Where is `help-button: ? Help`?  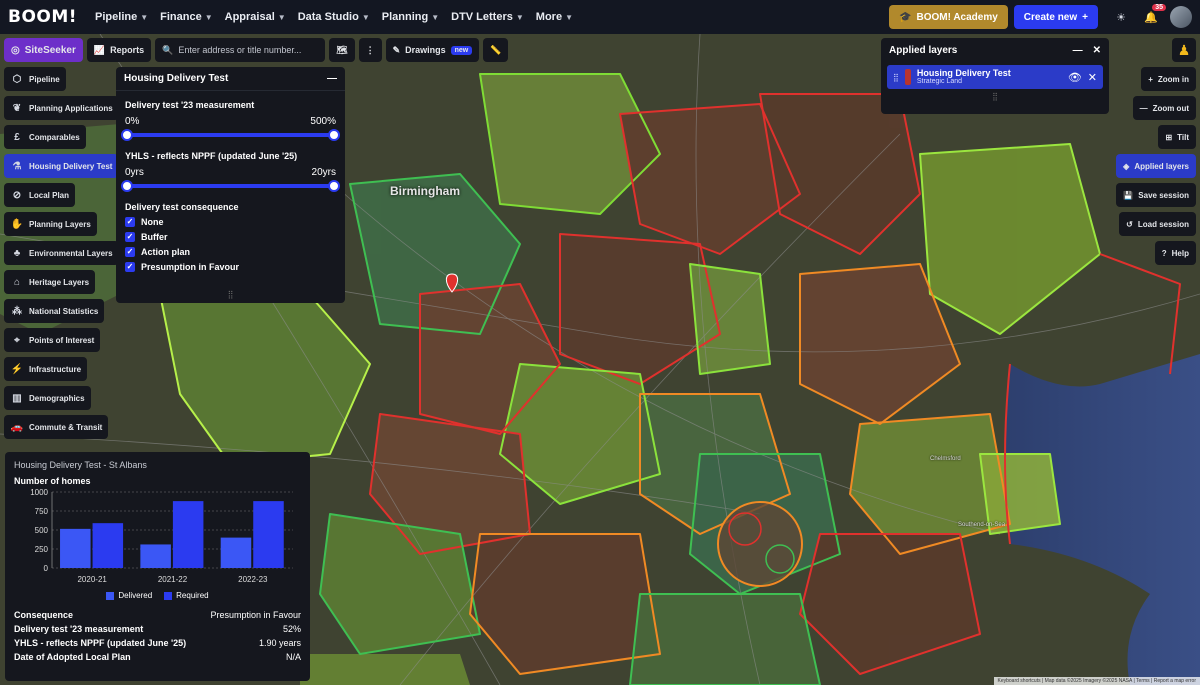 help-button: ? Help is located at coordinates (1175, 253).